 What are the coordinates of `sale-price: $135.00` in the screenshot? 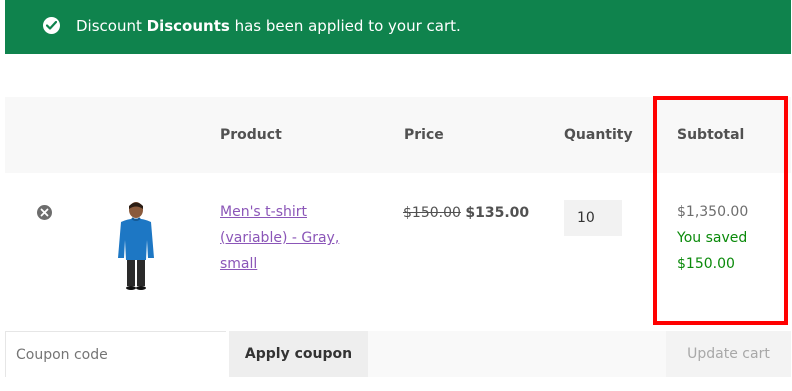 It's located at (497, 213).